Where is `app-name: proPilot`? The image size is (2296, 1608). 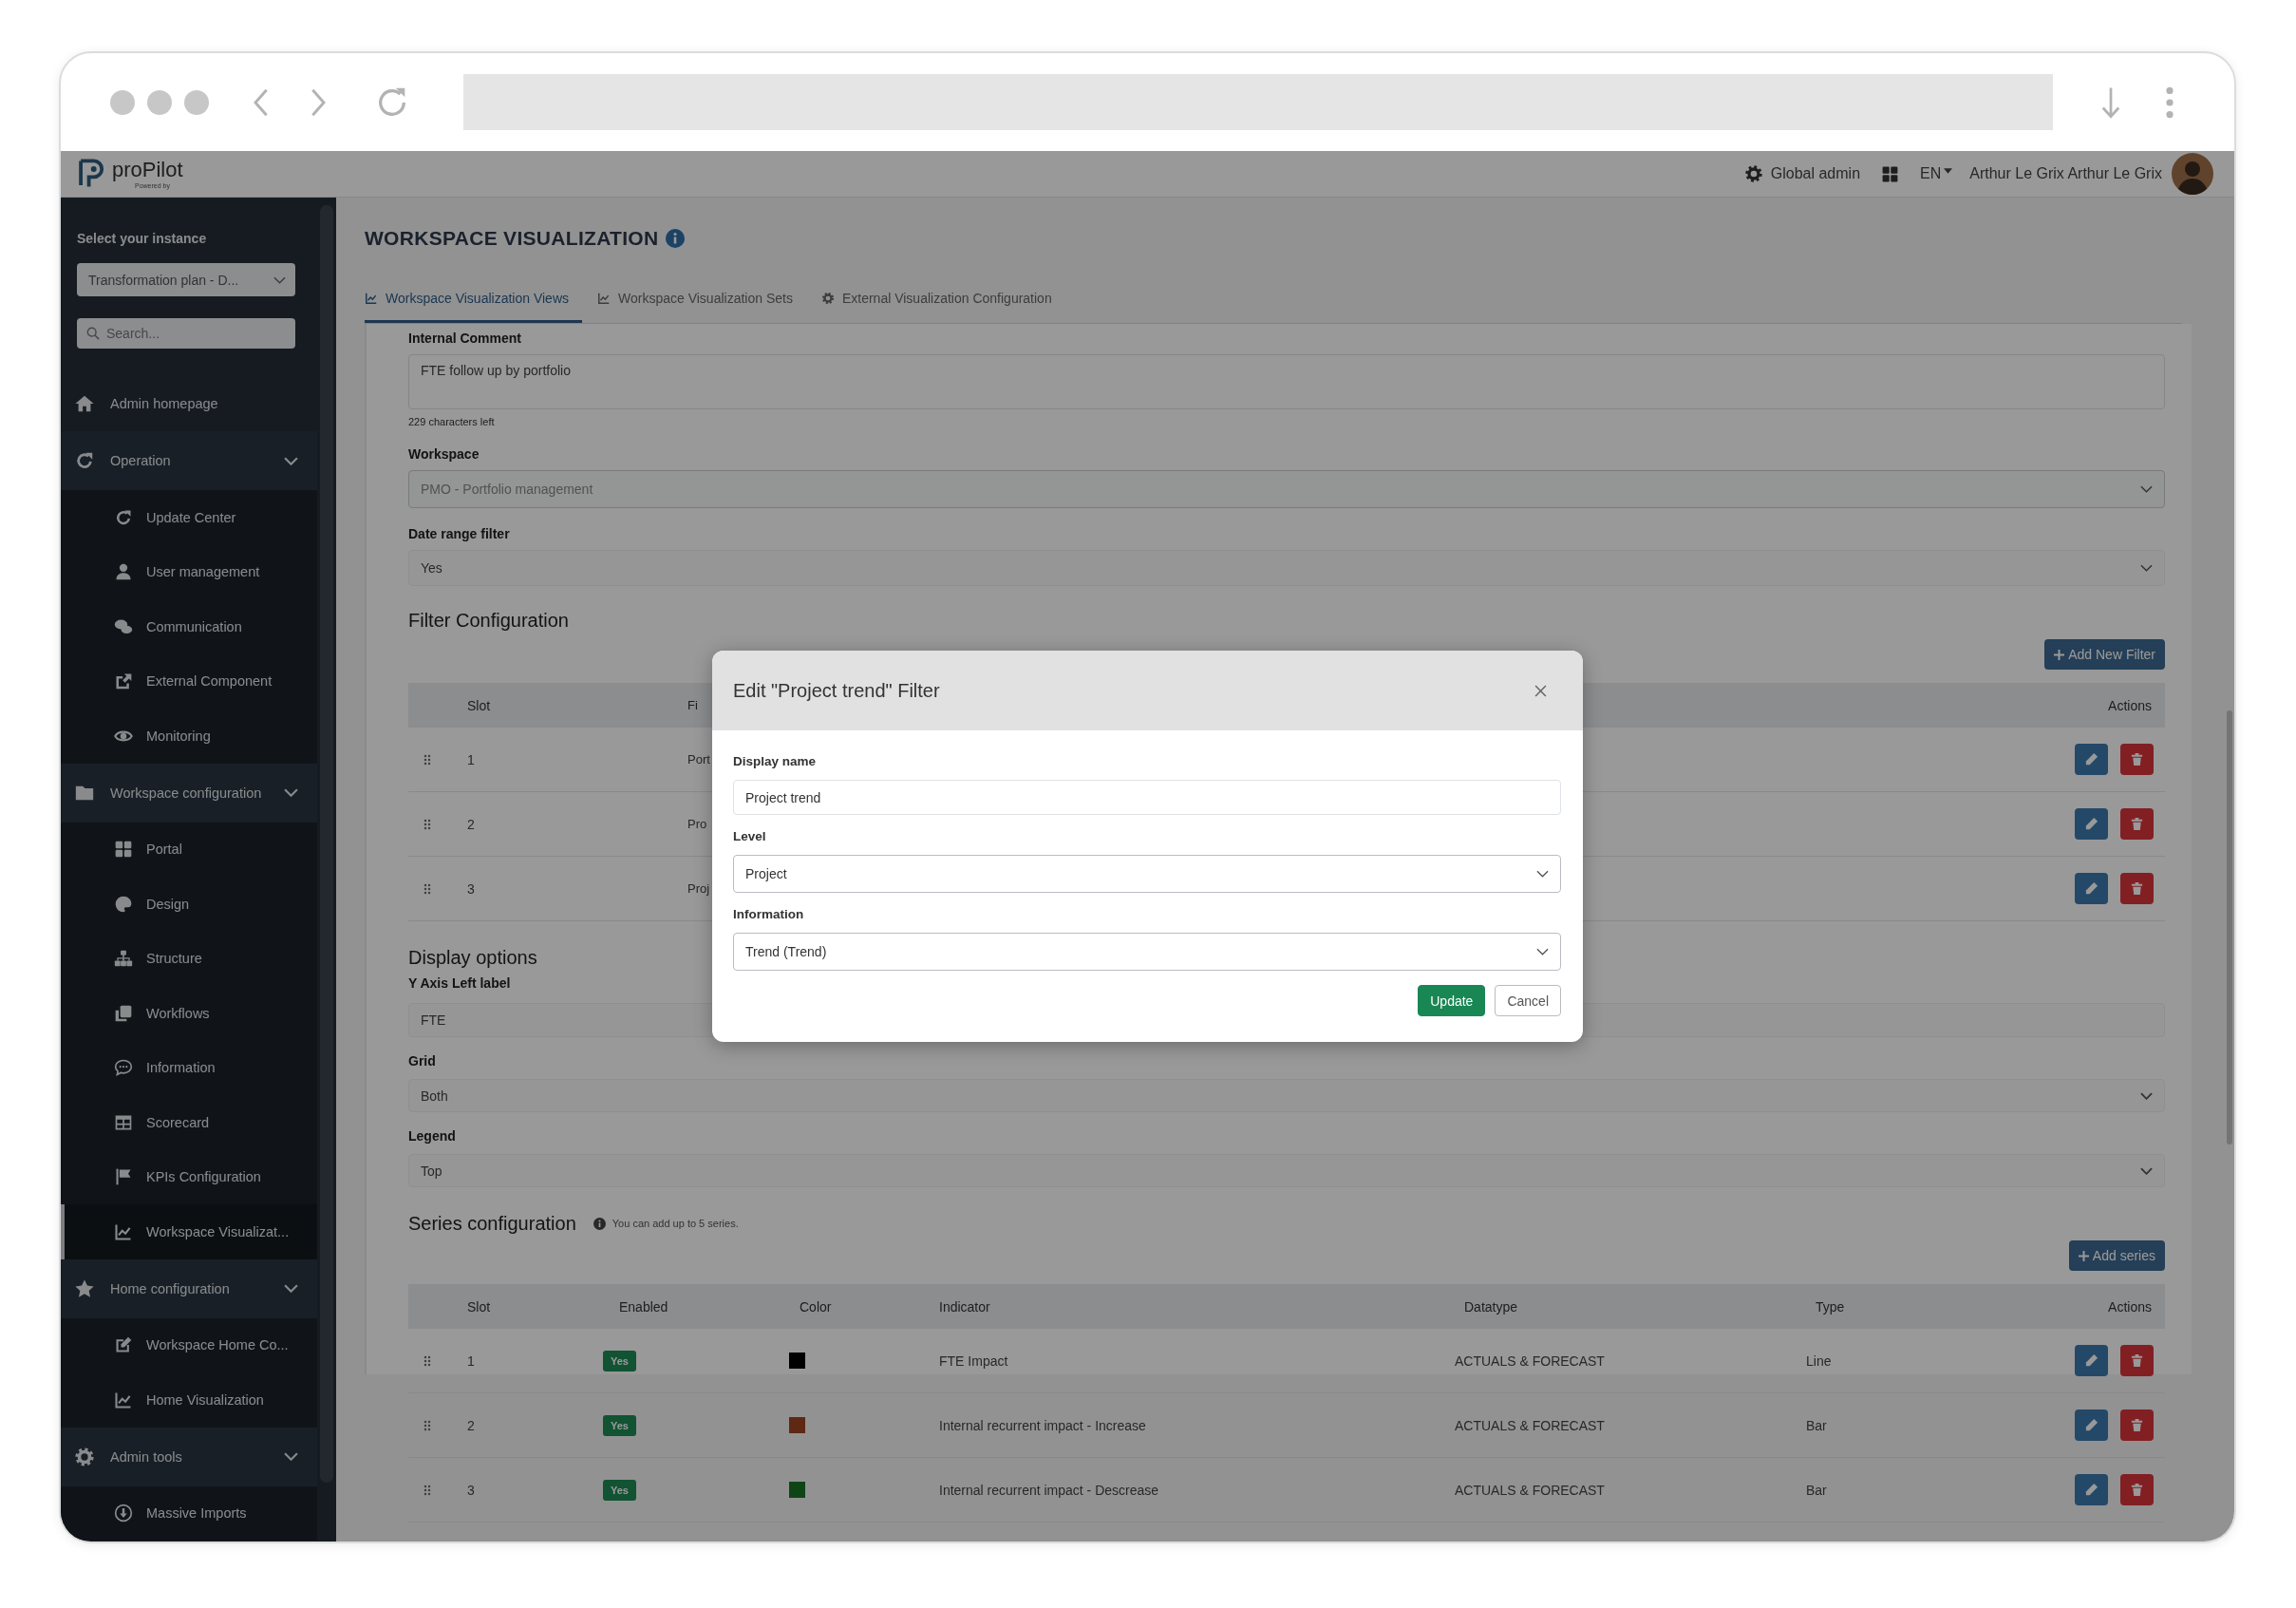 app-name: proPilot is located at coordinates (147, 170).